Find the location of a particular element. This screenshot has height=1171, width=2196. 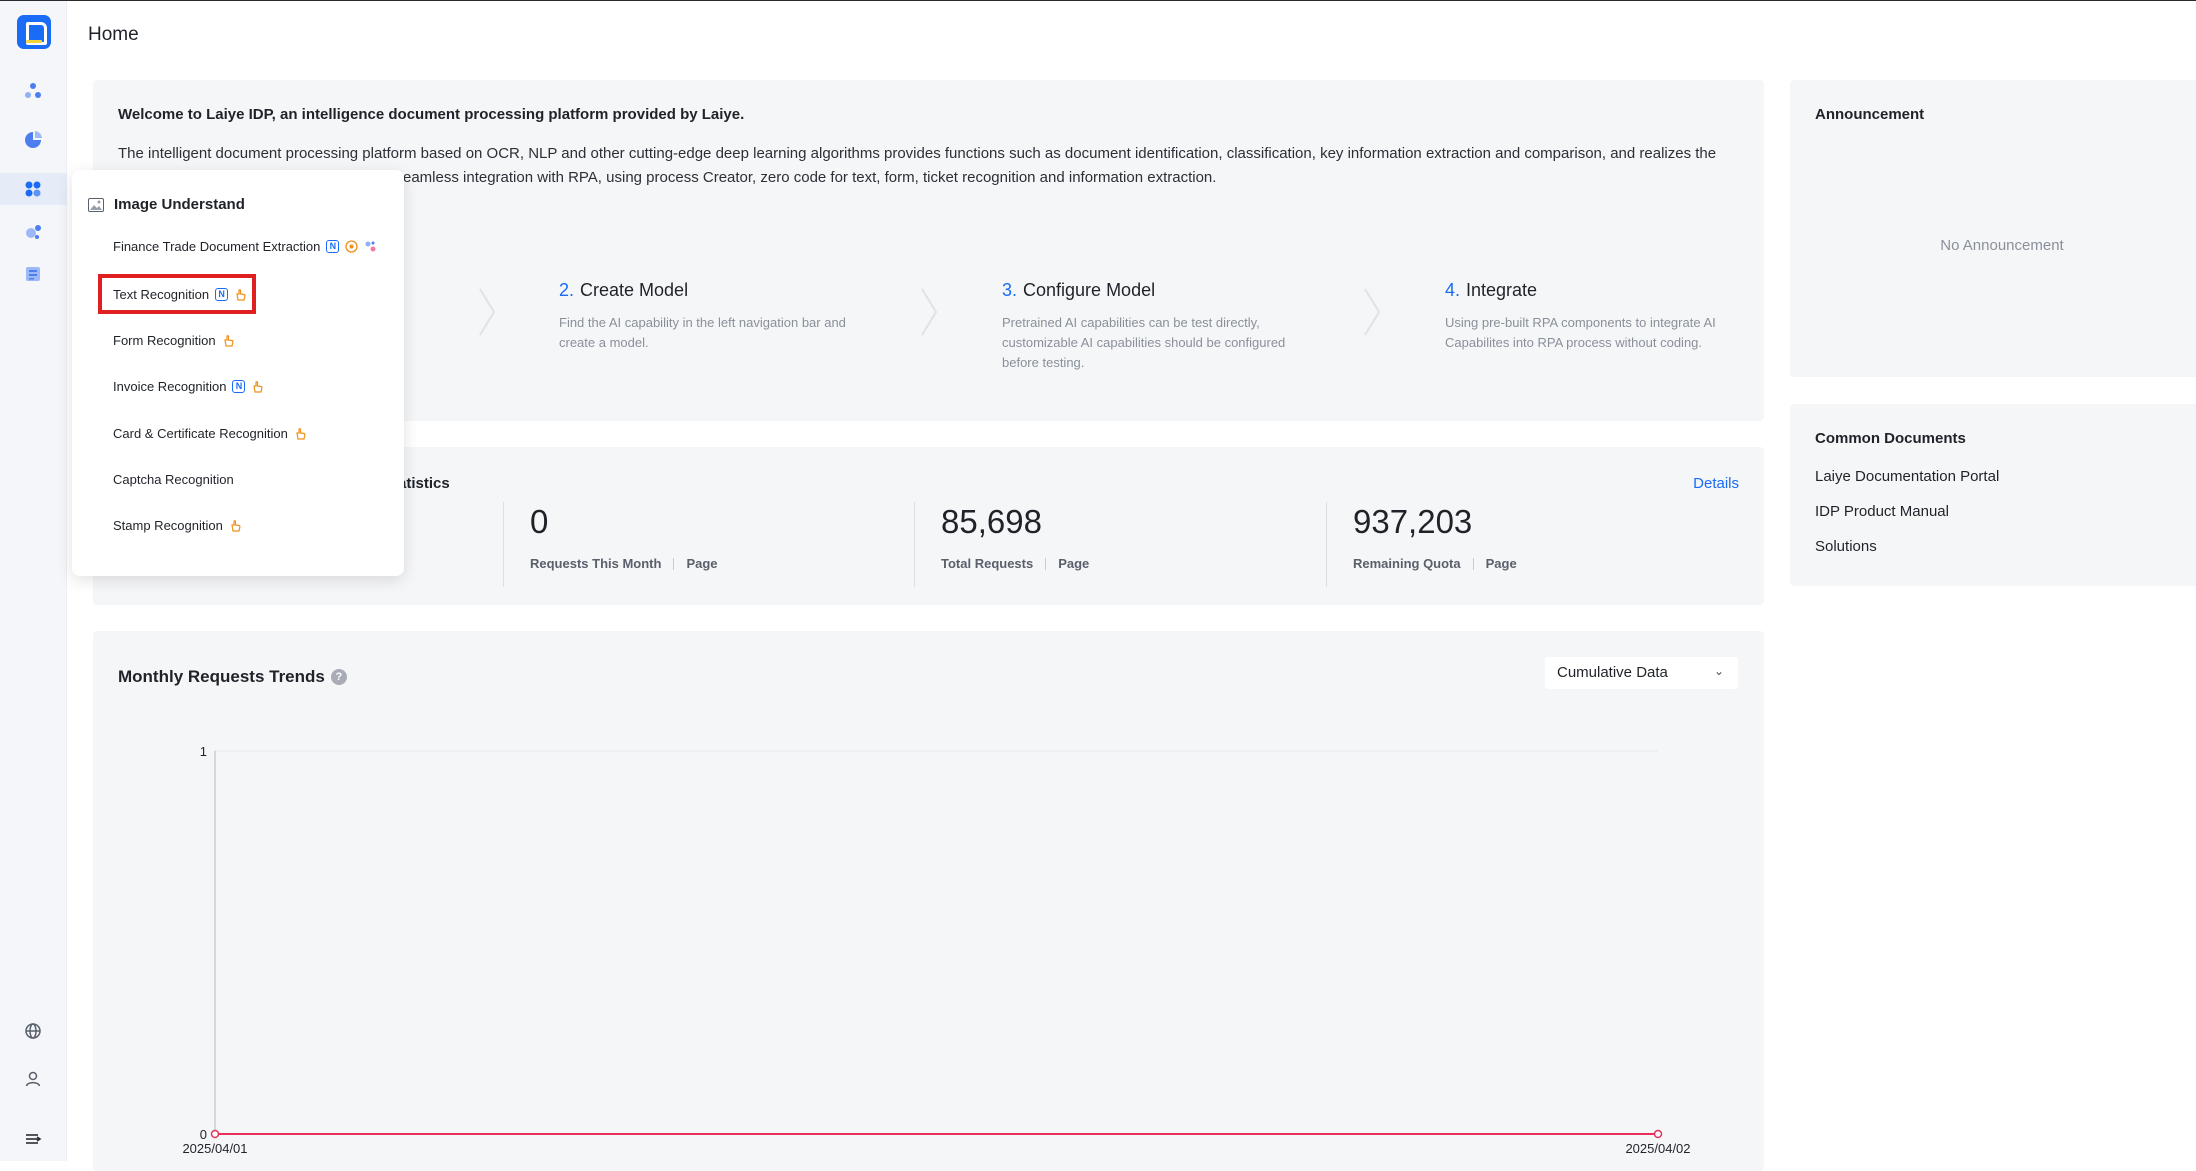

stat-total-requests: 85,698 Total Requests Page is located at coordinates (1001, 544).